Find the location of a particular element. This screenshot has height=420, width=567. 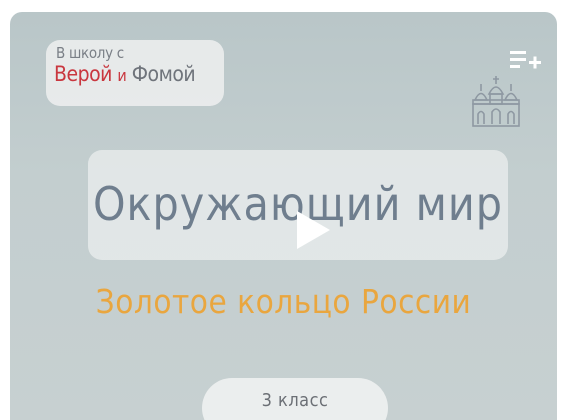

play-icon is located at coordinates (313, 230).